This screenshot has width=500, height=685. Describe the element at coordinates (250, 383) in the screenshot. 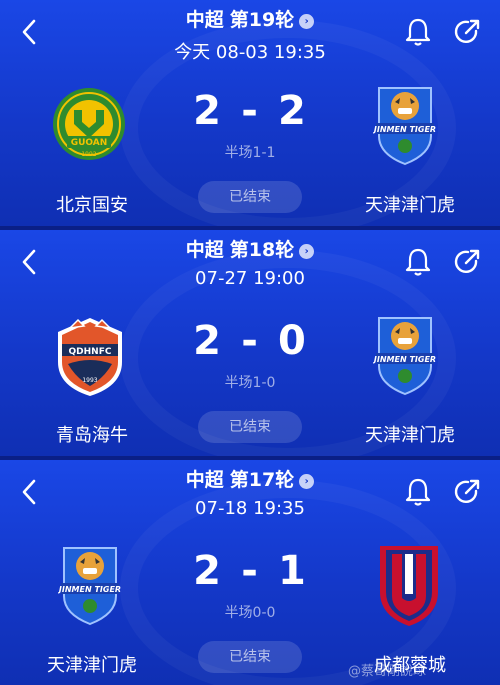

I see `halftime-score: 半场1-0` at that location.